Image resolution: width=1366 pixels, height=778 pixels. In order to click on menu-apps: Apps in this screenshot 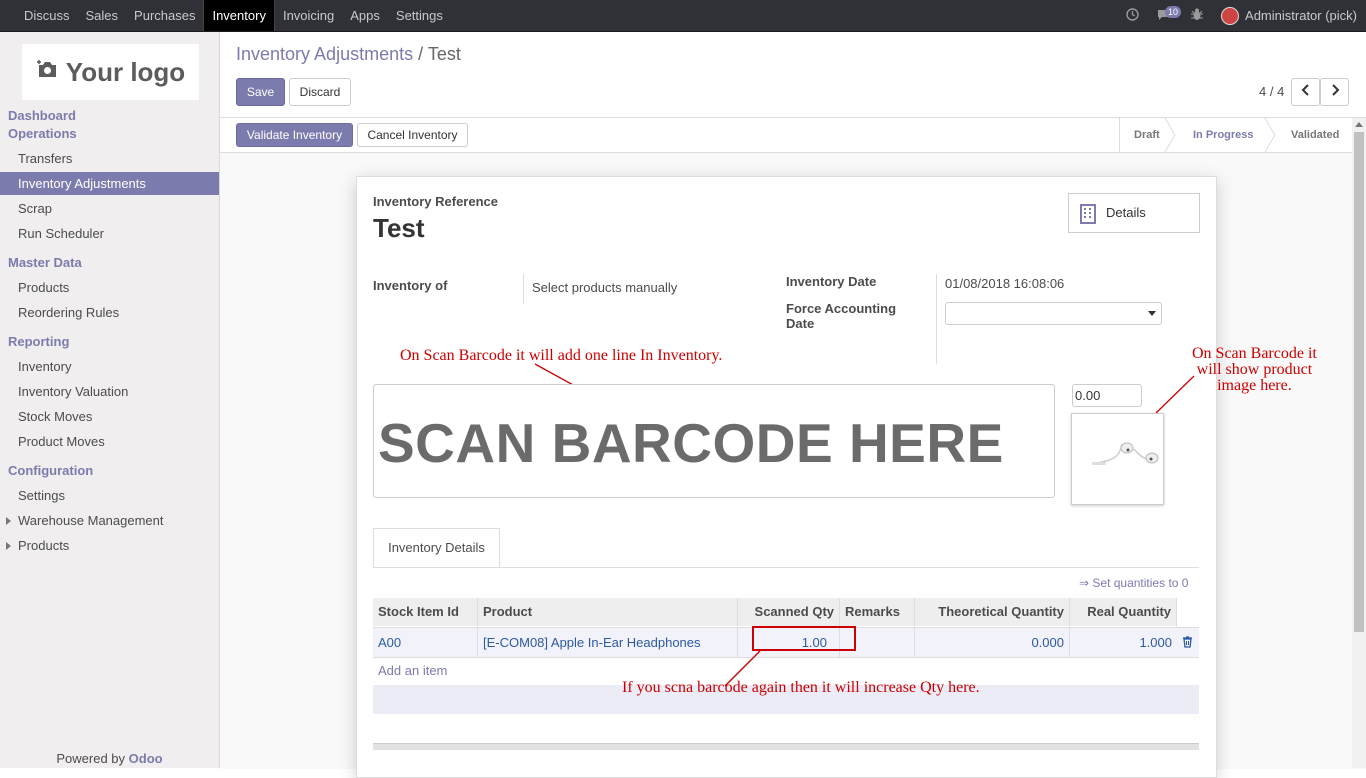, I will do `click(365, 15)`.